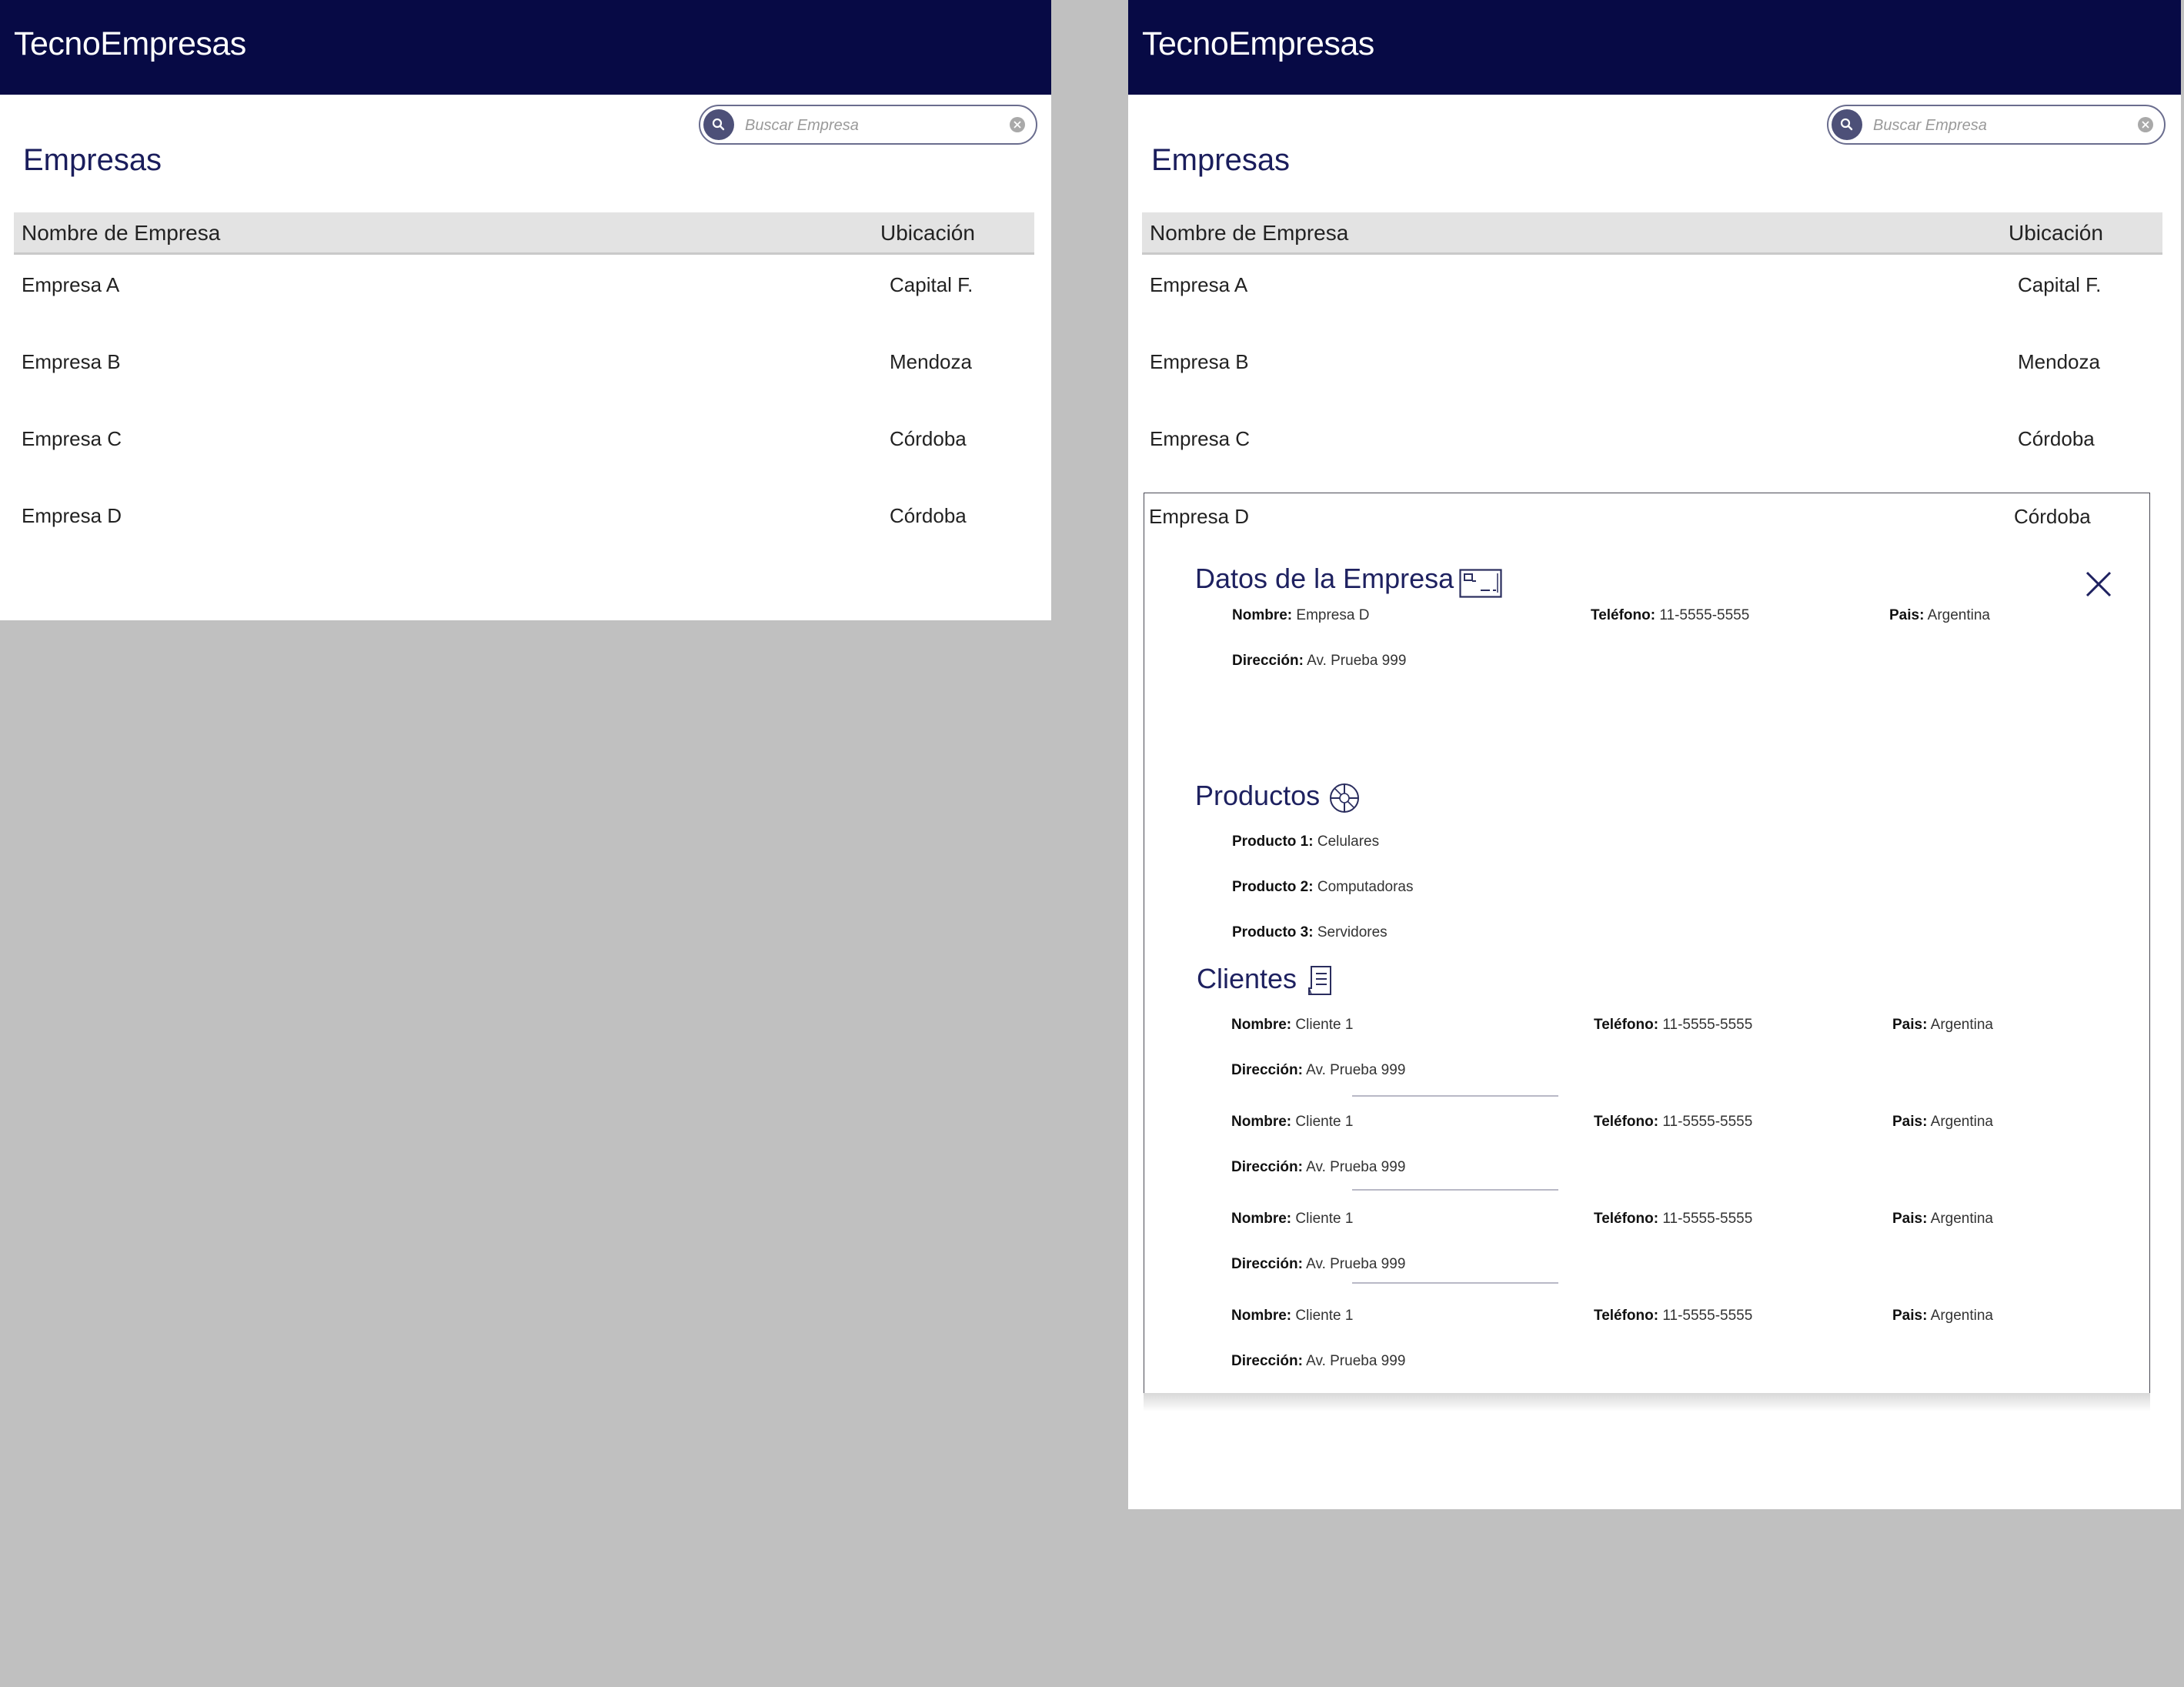  What do you see at coordinates (1319, 980) in the screenshot?
I see `document-icon` at bounding box center [1319, 980].